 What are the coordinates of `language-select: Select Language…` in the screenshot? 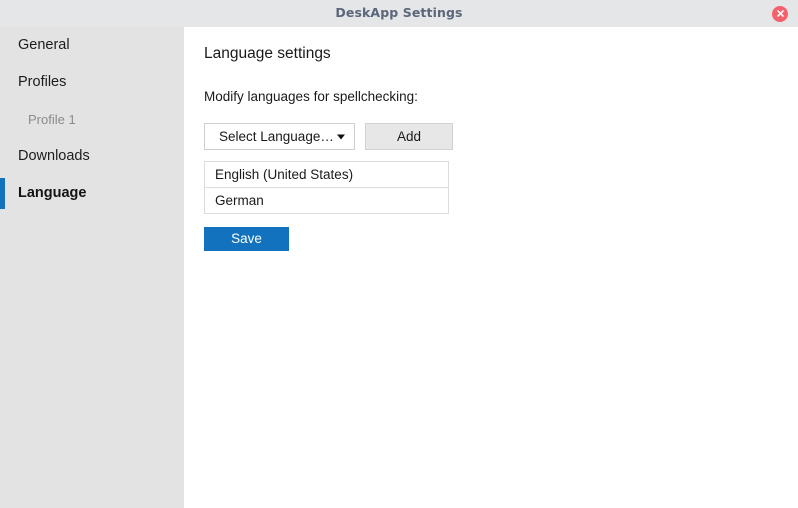 It's located at (279, 136).